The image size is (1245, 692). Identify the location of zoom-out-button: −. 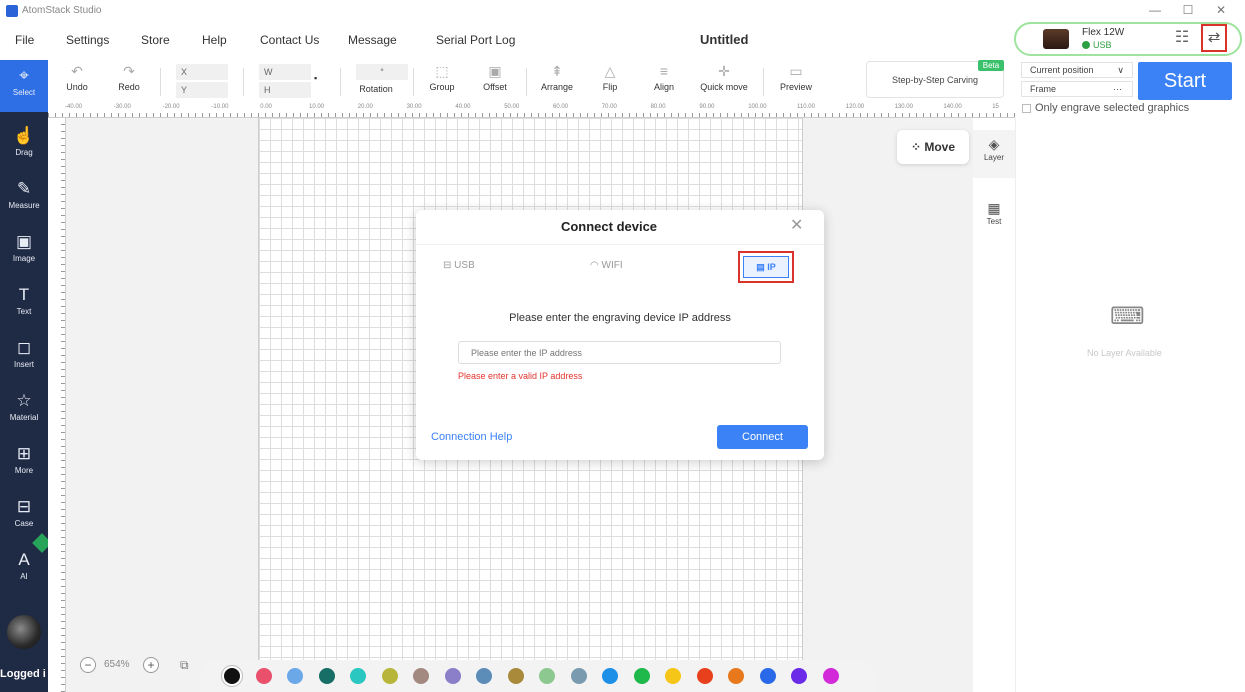
(88, 665).